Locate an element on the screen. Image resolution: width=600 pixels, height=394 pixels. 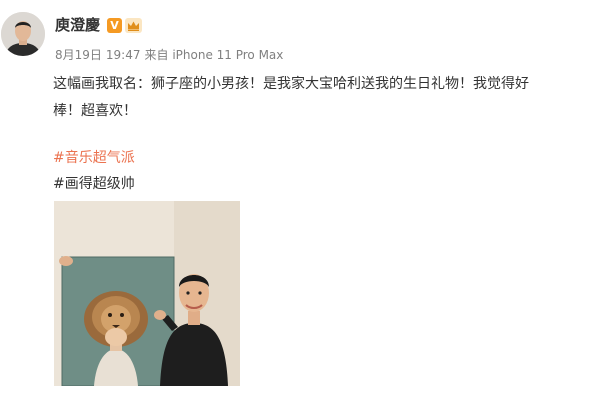
hashtag-link: #画得超级帅 is located at coordinates (94, 184).